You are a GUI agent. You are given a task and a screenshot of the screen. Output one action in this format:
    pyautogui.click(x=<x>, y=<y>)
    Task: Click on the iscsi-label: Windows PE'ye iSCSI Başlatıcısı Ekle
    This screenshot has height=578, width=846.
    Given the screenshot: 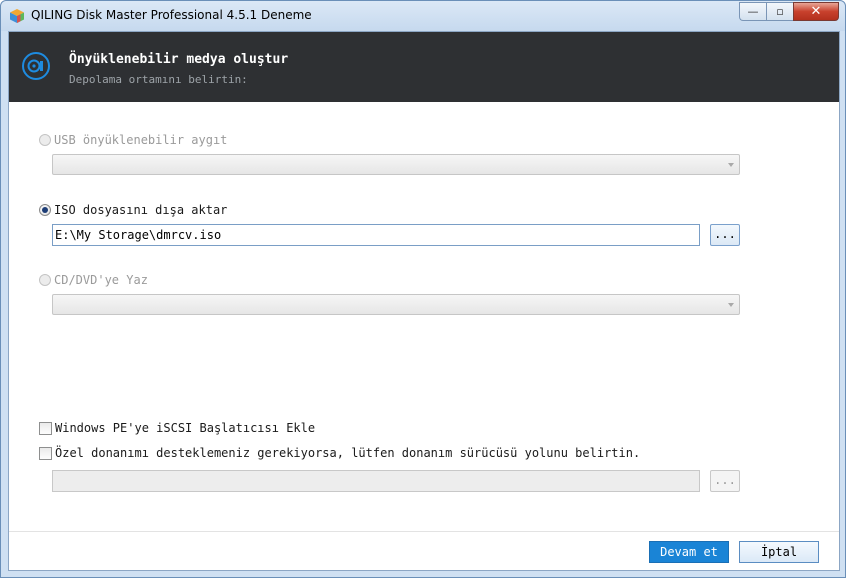 What is the action you would take?
    pyautogui.click(x=185, y=428)
    